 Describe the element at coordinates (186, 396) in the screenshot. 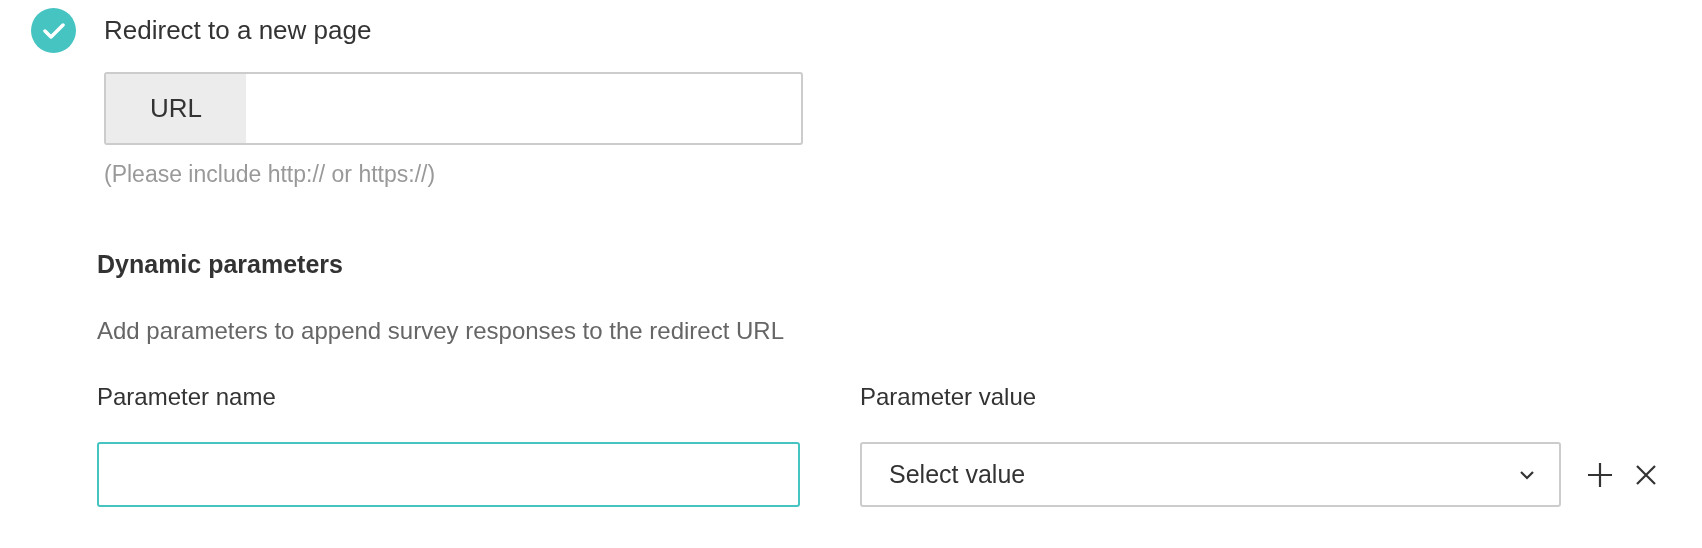

I see `field-label: Parameter name` at that location.